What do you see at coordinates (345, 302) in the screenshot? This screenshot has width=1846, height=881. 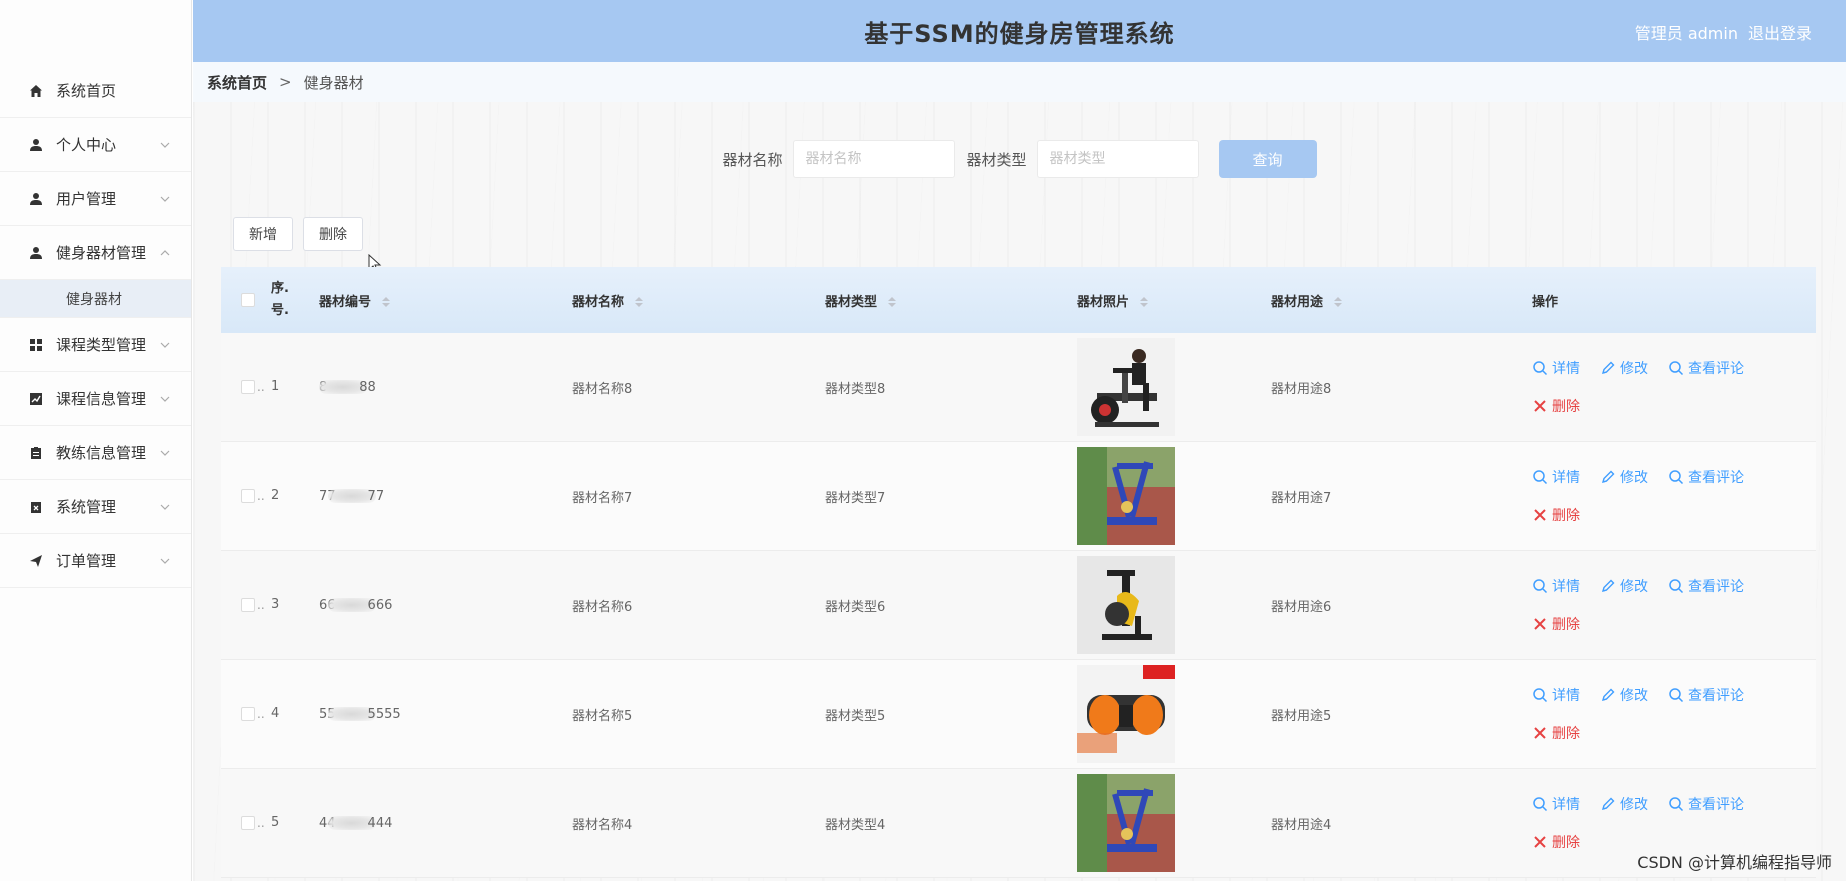 I see `header-code-label: 器材编号` at bounding box center [345, 302].